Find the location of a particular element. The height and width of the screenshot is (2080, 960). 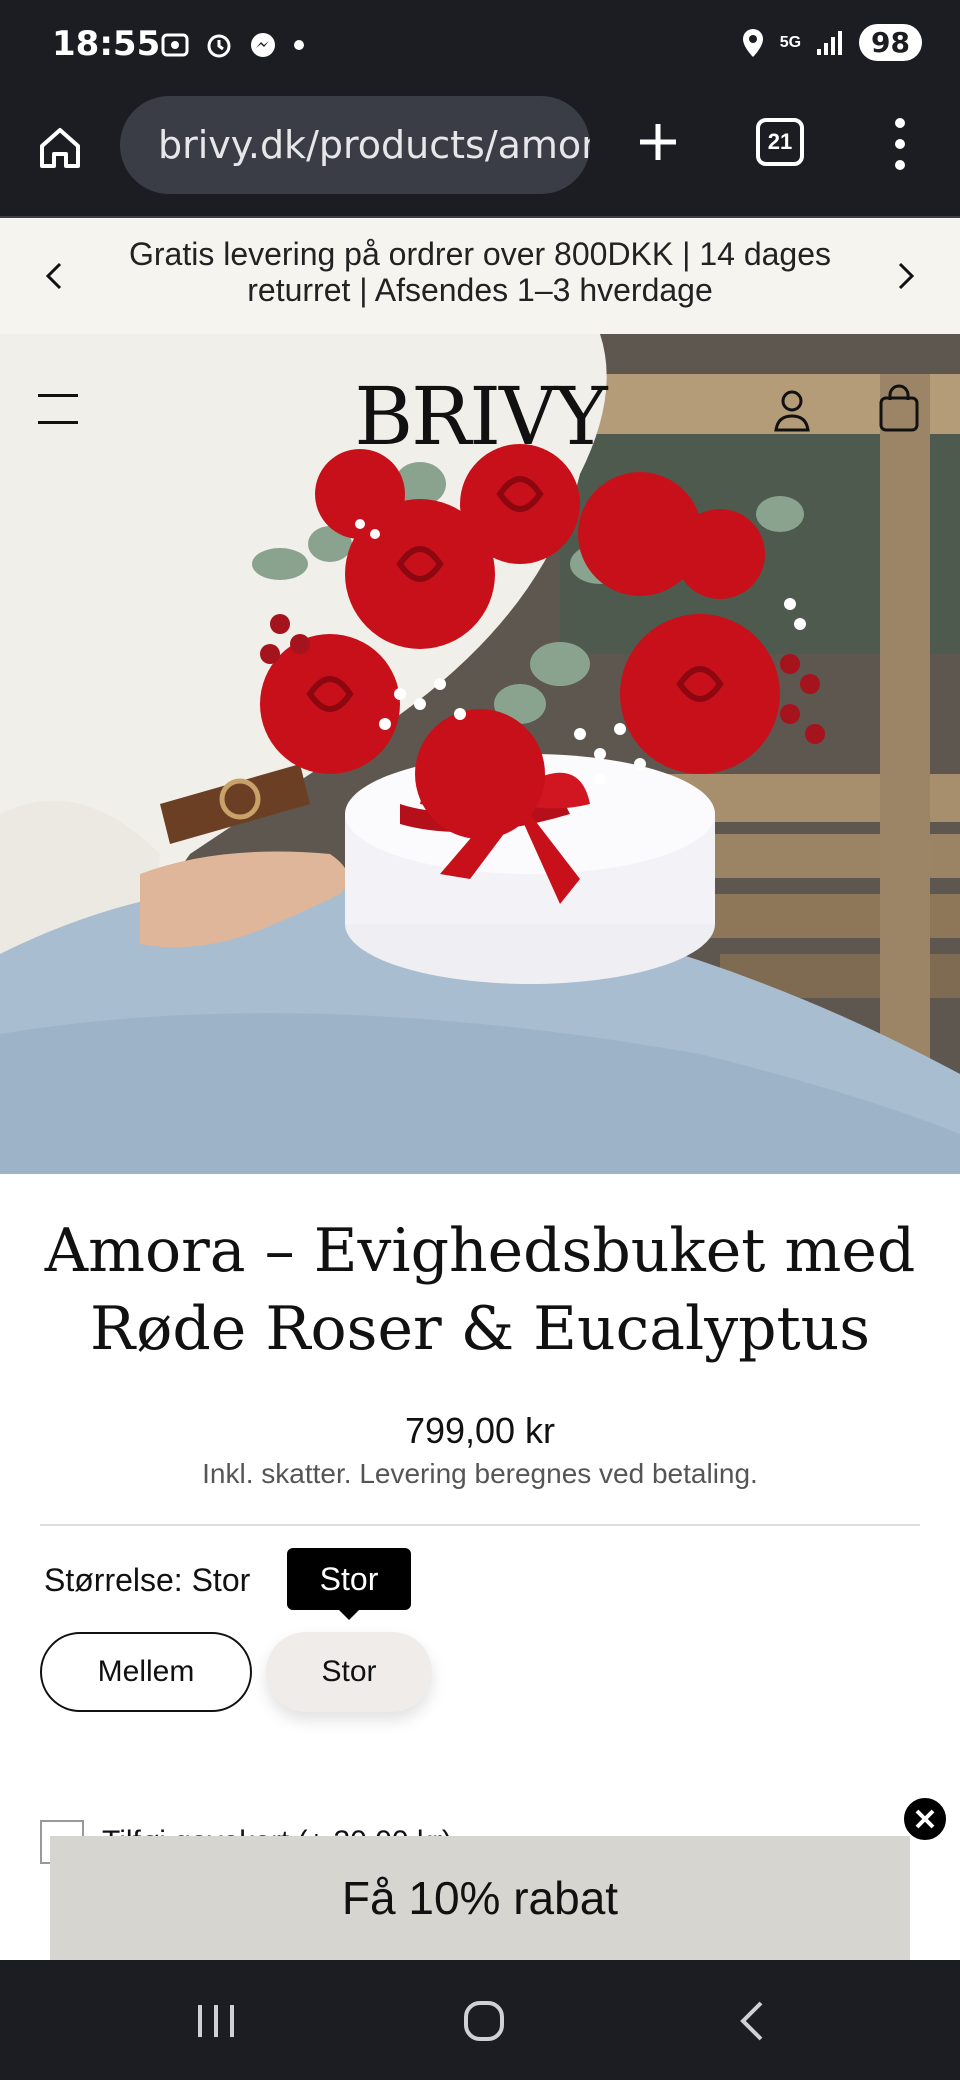

site-logo: BRIVY is located at coordinates (480, 416).